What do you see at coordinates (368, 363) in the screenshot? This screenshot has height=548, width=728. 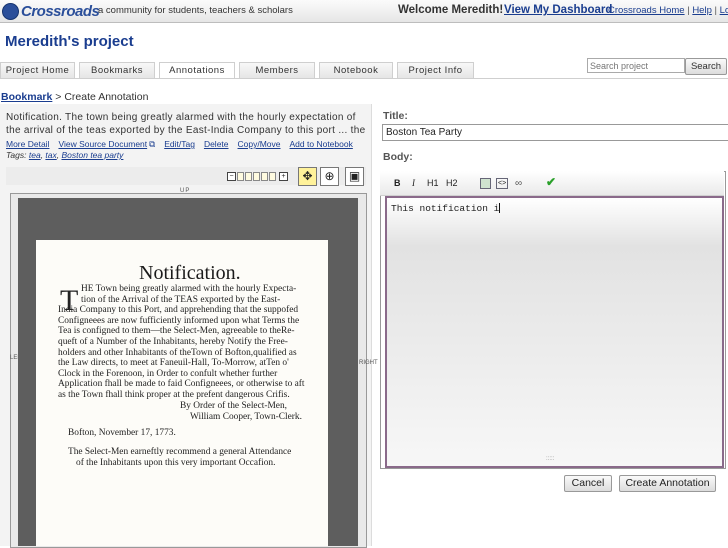 I see `pan-right-control: RIGHT` at bounding box center [368, 363].